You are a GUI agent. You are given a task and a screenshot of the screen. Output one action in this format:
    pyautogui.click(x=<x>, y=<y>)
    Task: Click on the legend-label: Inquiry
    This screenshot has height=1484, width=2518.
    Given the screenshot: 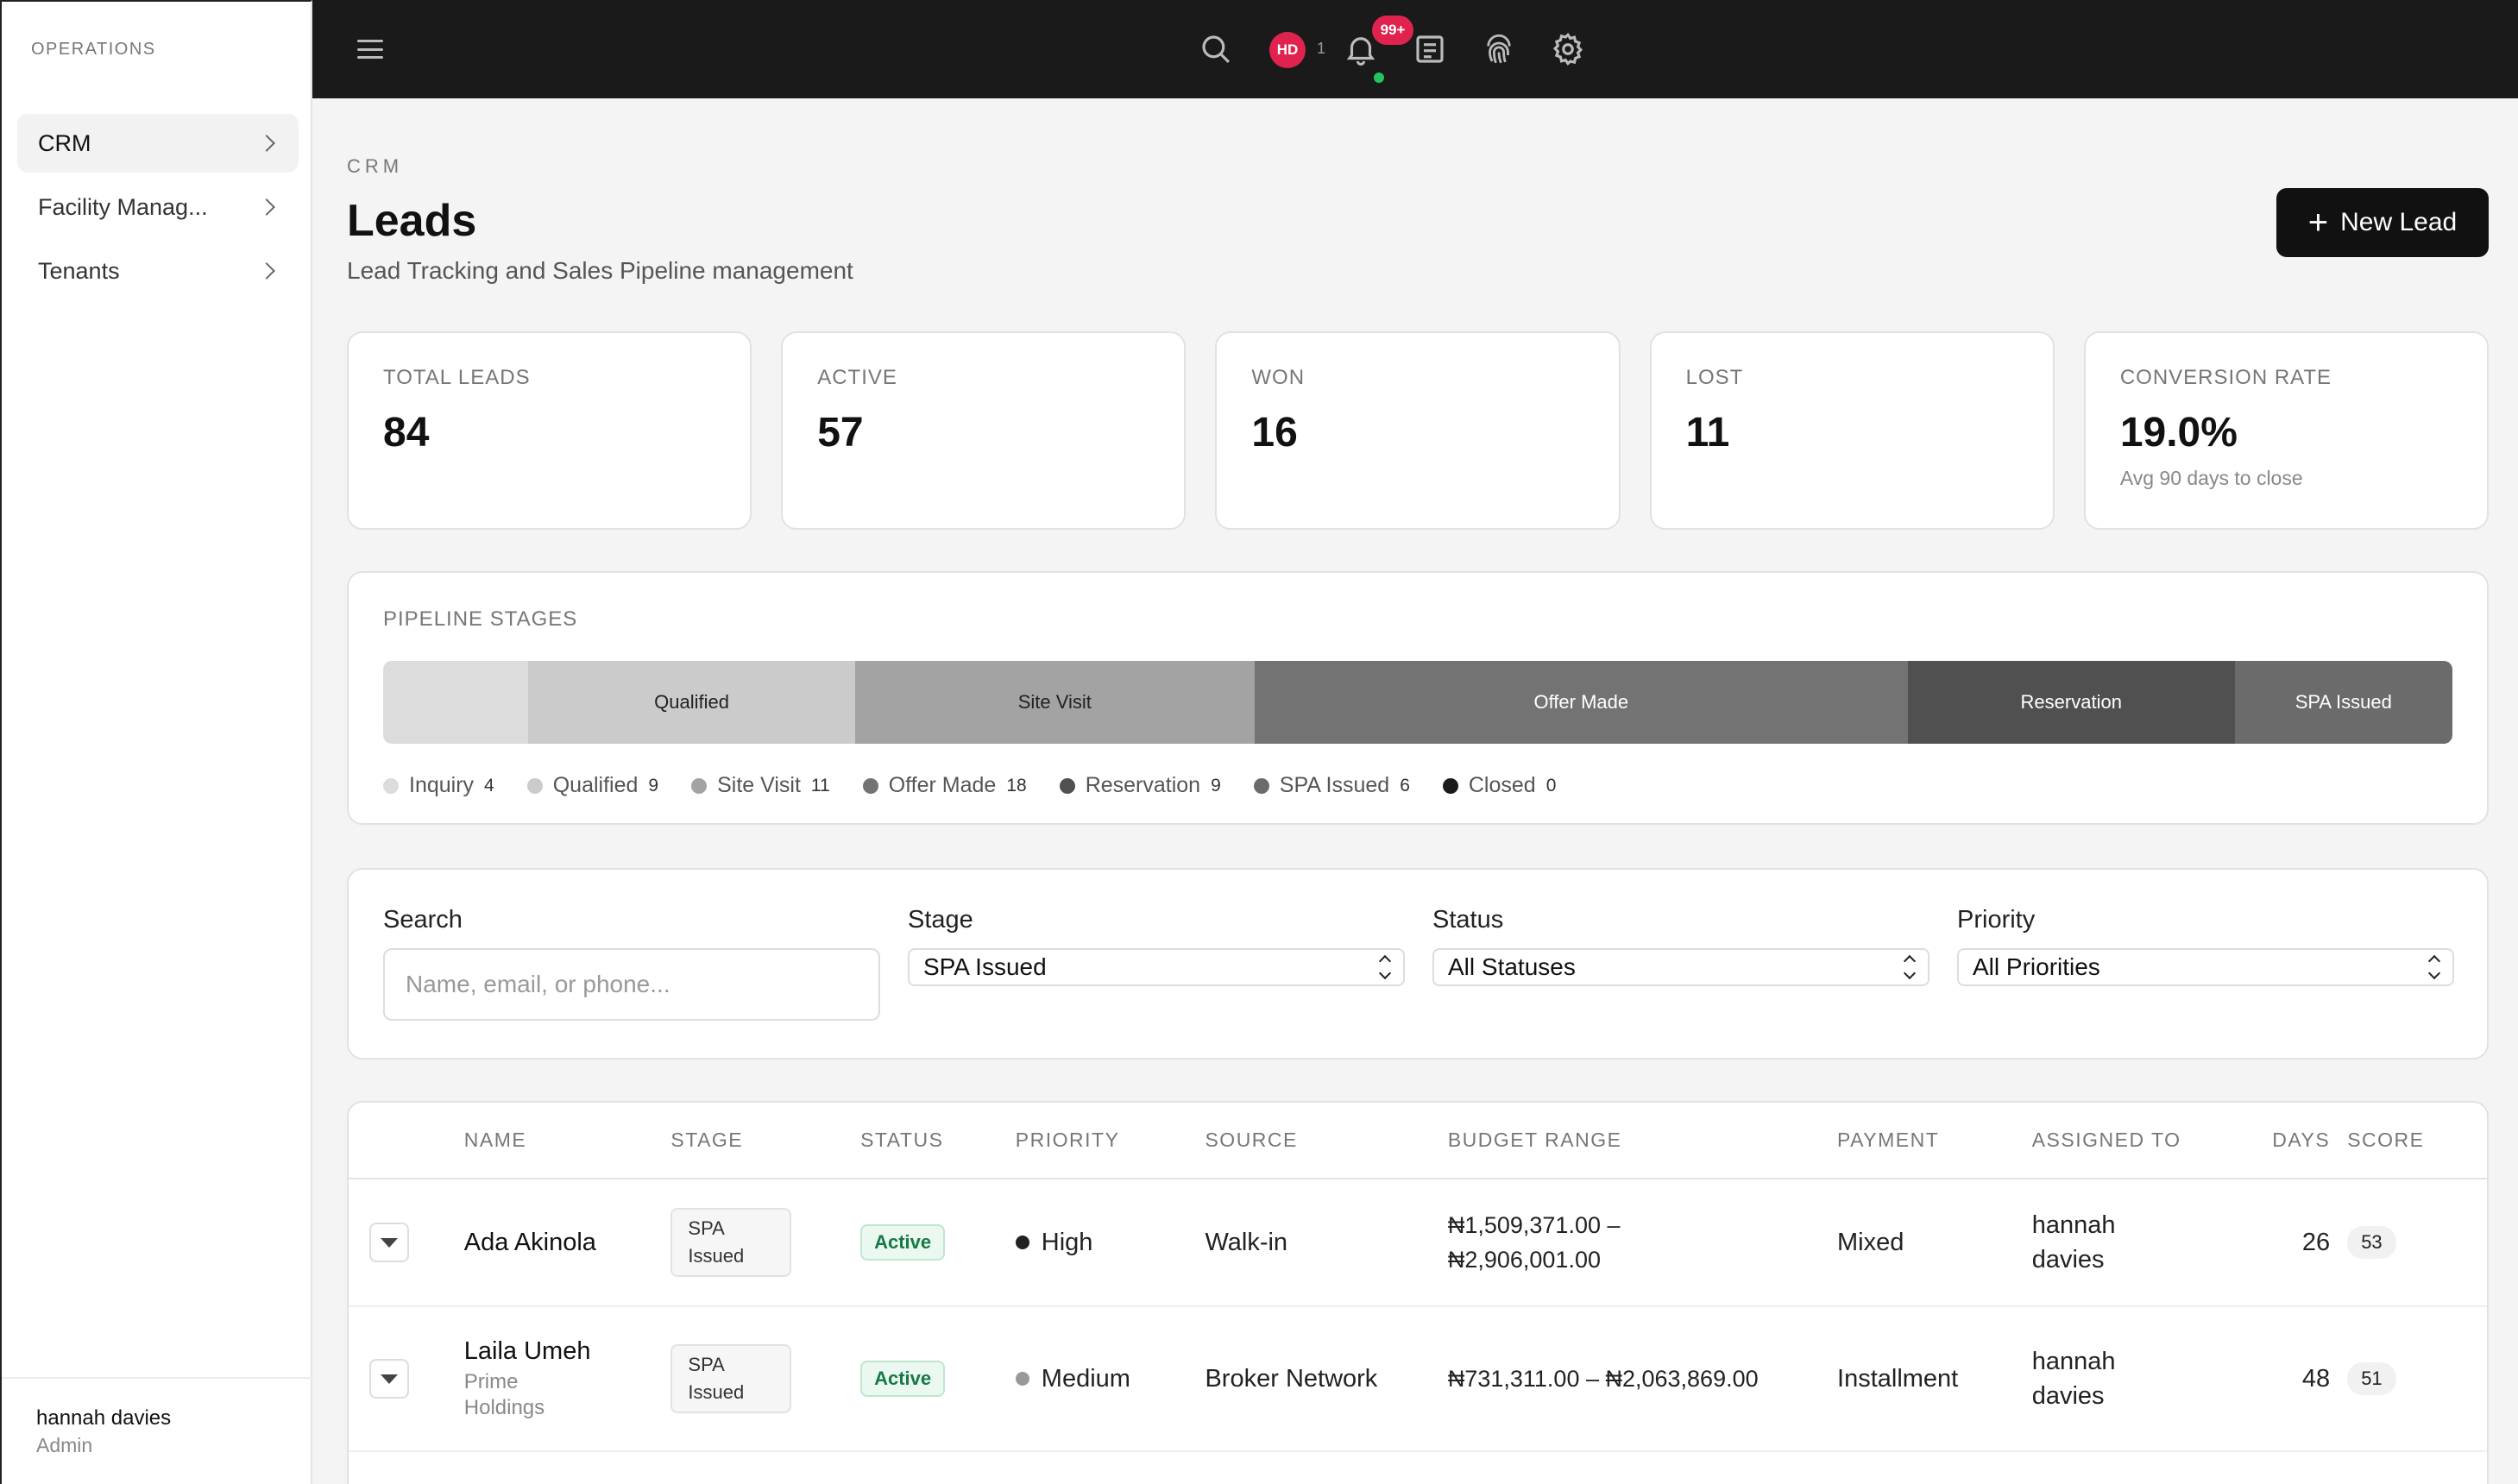 What is the action you would take?
    pyautogui.click(x=442, y=785)
    